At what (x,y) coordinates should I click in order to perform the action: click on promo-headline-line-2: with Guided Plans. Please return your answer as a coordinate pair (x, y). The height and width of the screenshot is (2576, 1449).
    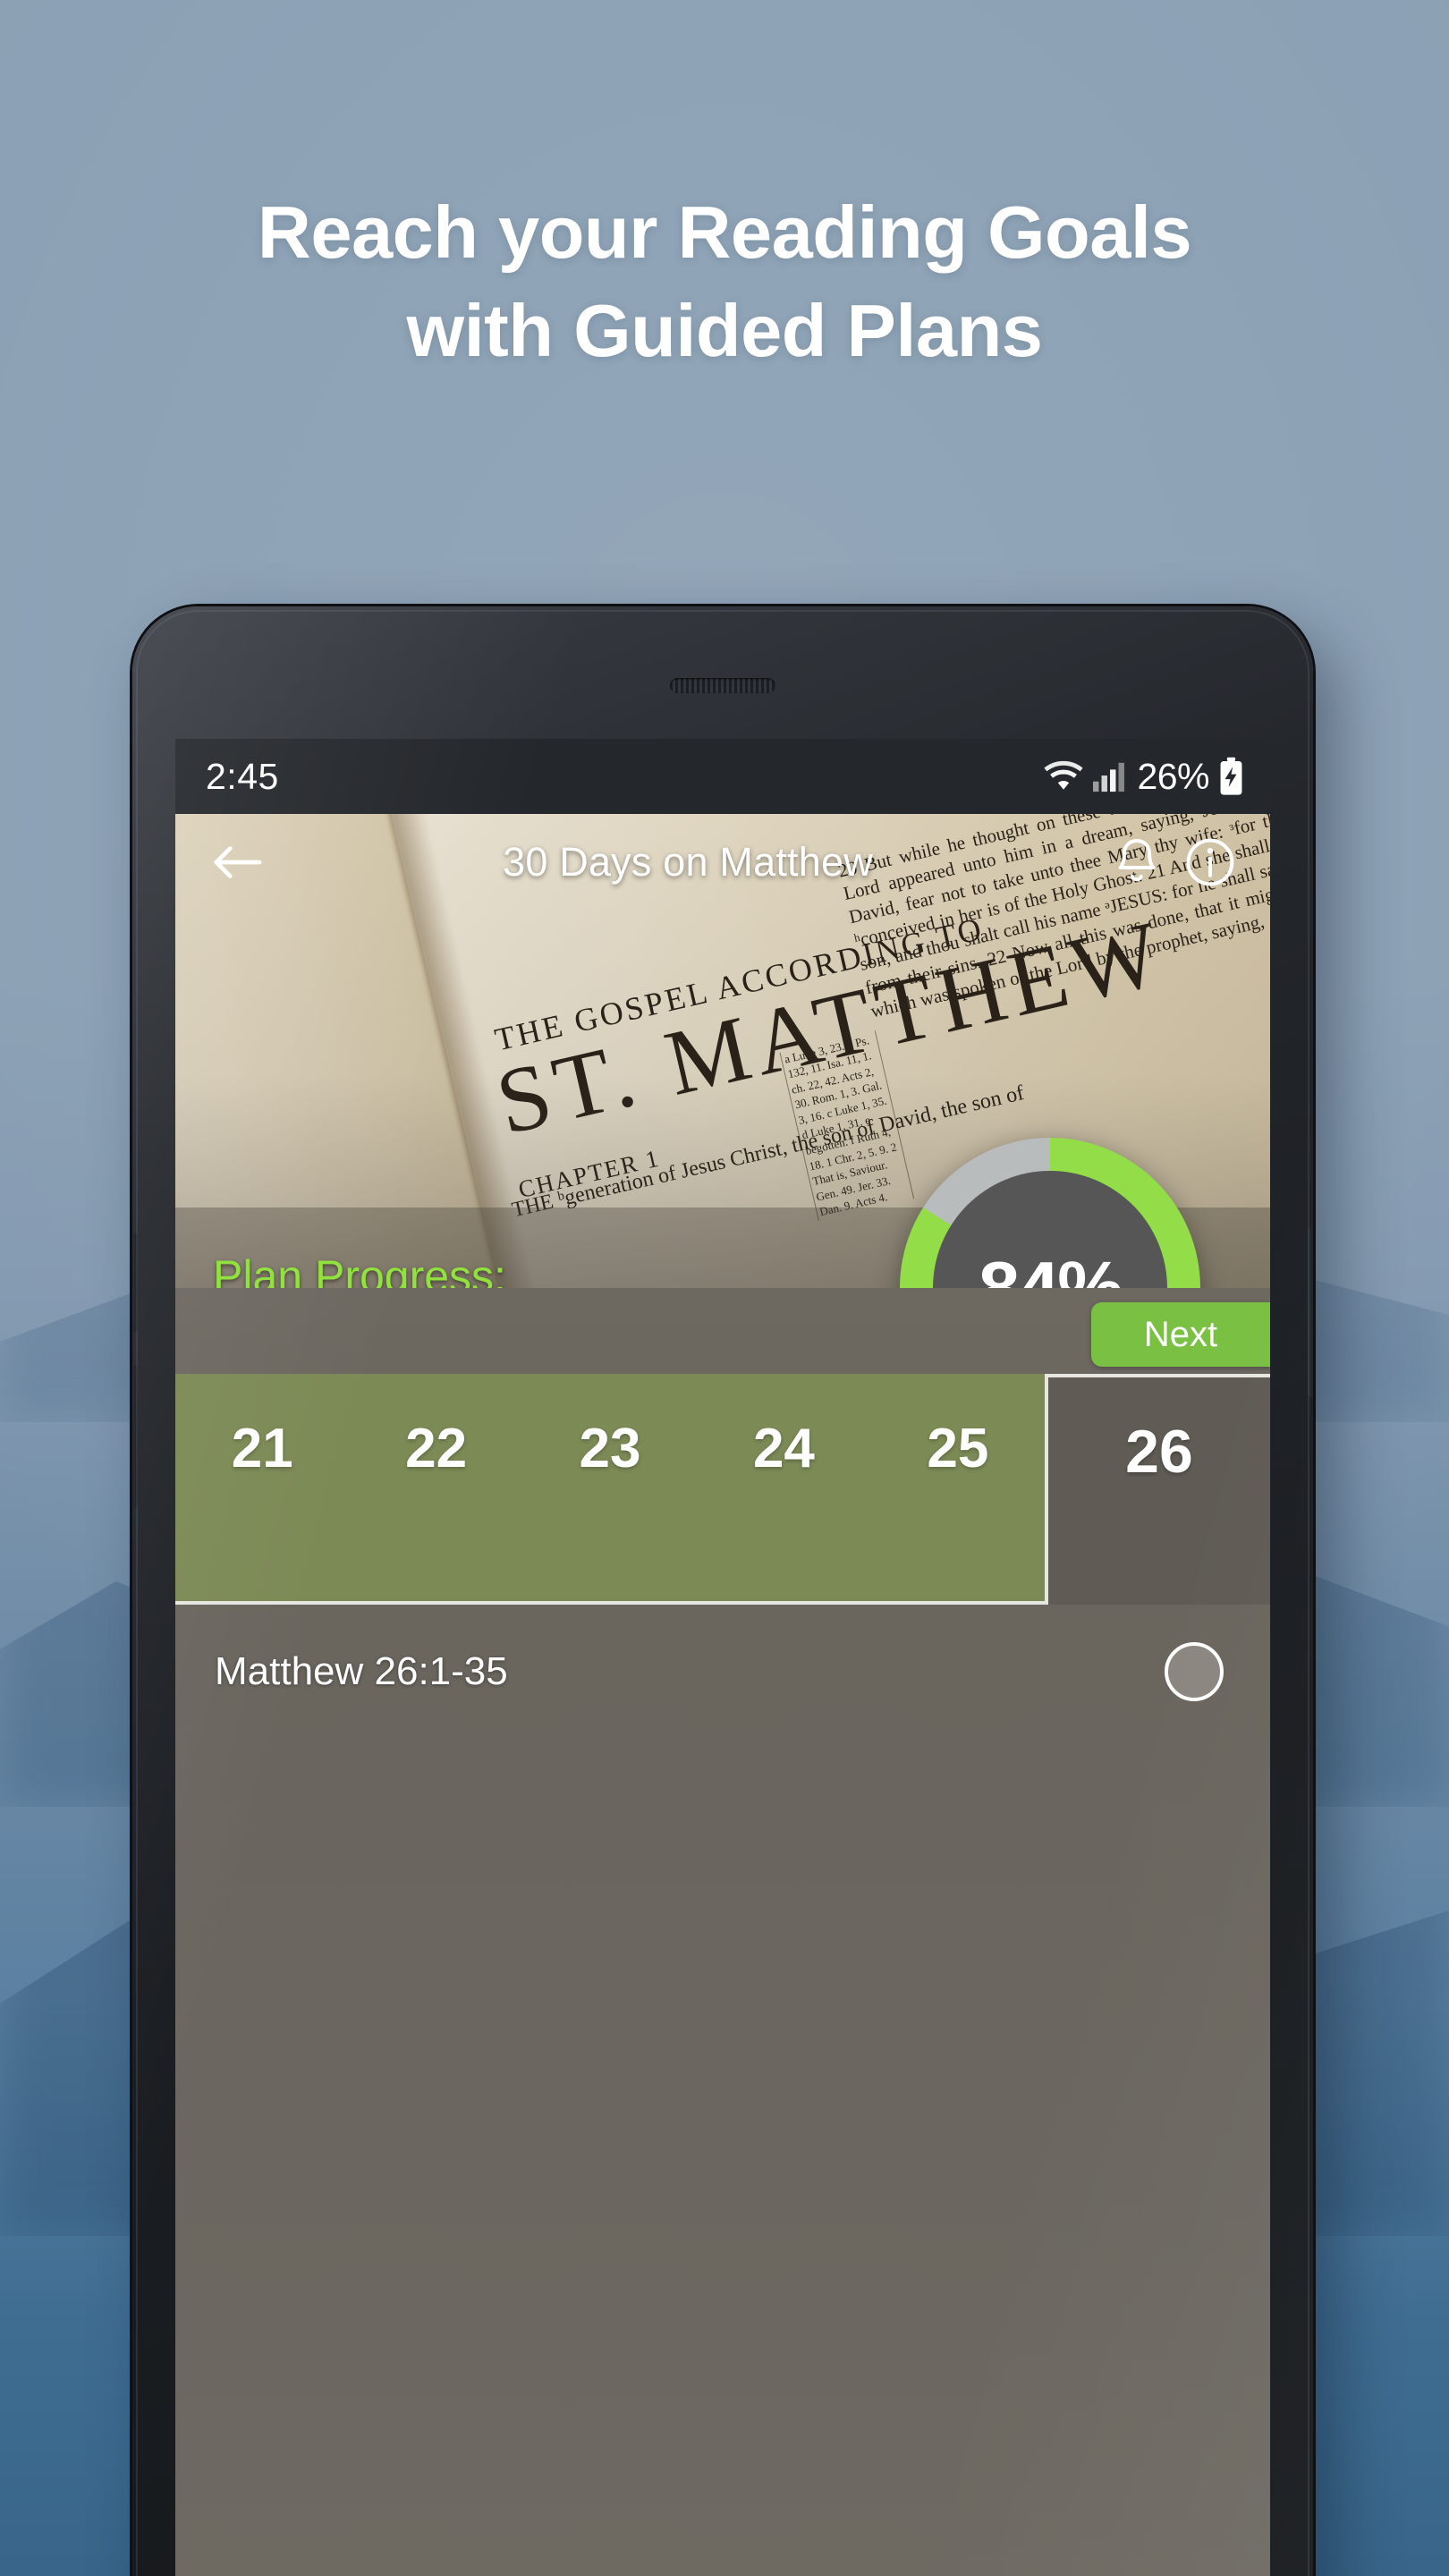
    Looking at the image, I should click on (724, 330).